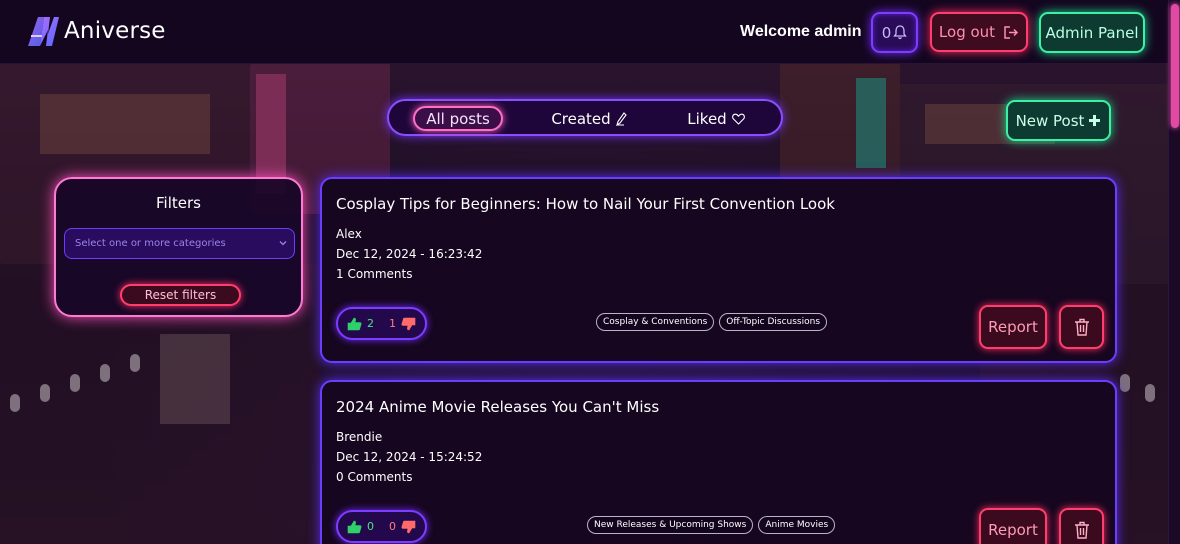 The width and height of the screenshot is (1180, 544). What do you see at coordinates (900, 32) in the screenshot?
I see `bell-icon` at bounding box center [900, 32].